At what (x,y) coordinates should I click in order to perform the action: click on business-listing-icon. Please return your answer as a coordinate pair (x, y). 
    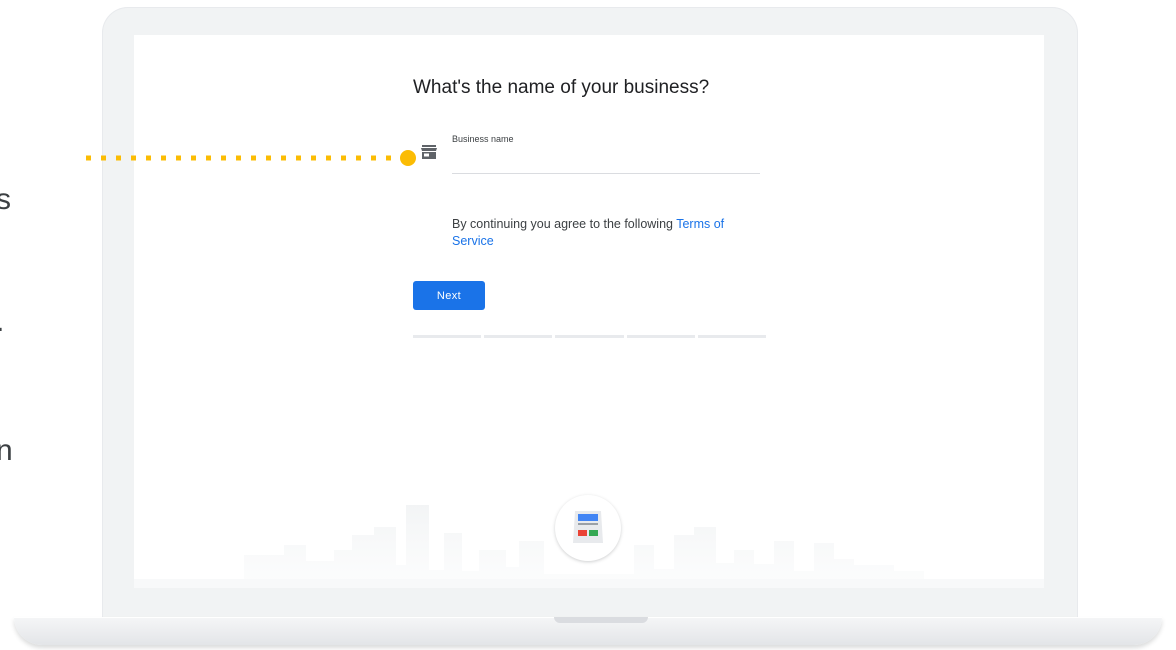
    Looking at the image, I should click on (588, 527).